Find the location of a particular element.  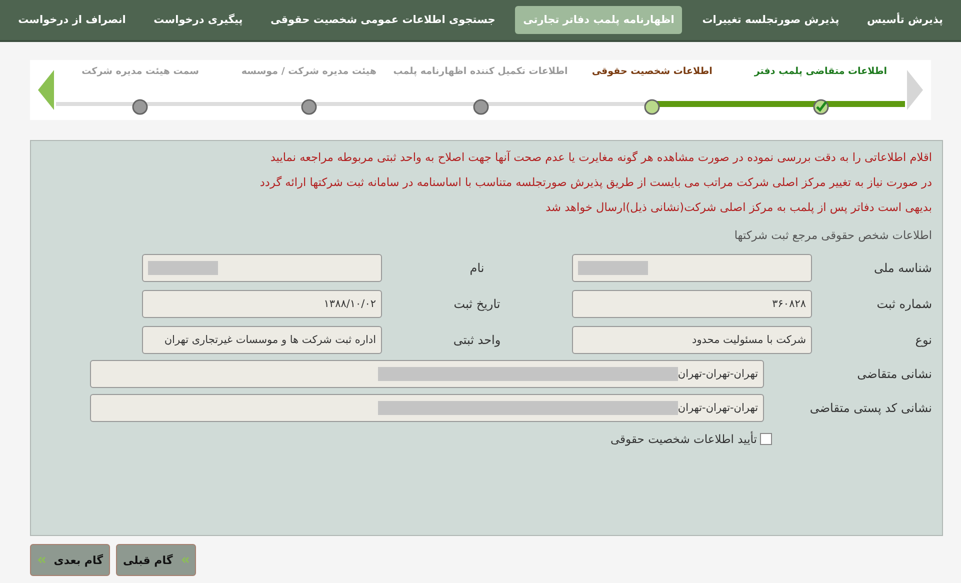

nav-tab: پذیرش تأسیس is located at coordinates (905, 20).